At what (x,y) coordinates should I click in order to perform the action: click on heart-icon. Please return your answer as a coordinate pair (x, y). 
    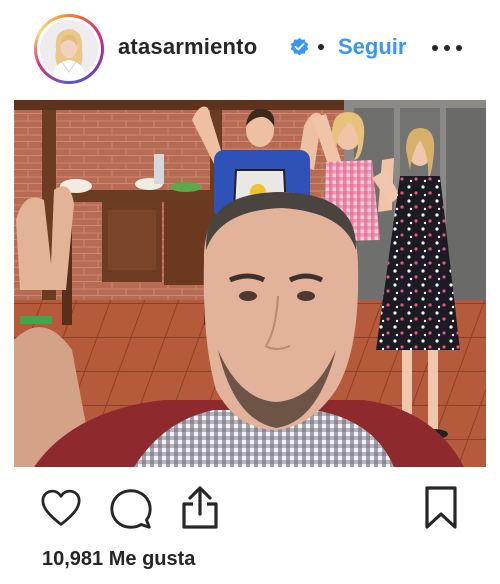
    Looking at the image, I should click on (61, 508).